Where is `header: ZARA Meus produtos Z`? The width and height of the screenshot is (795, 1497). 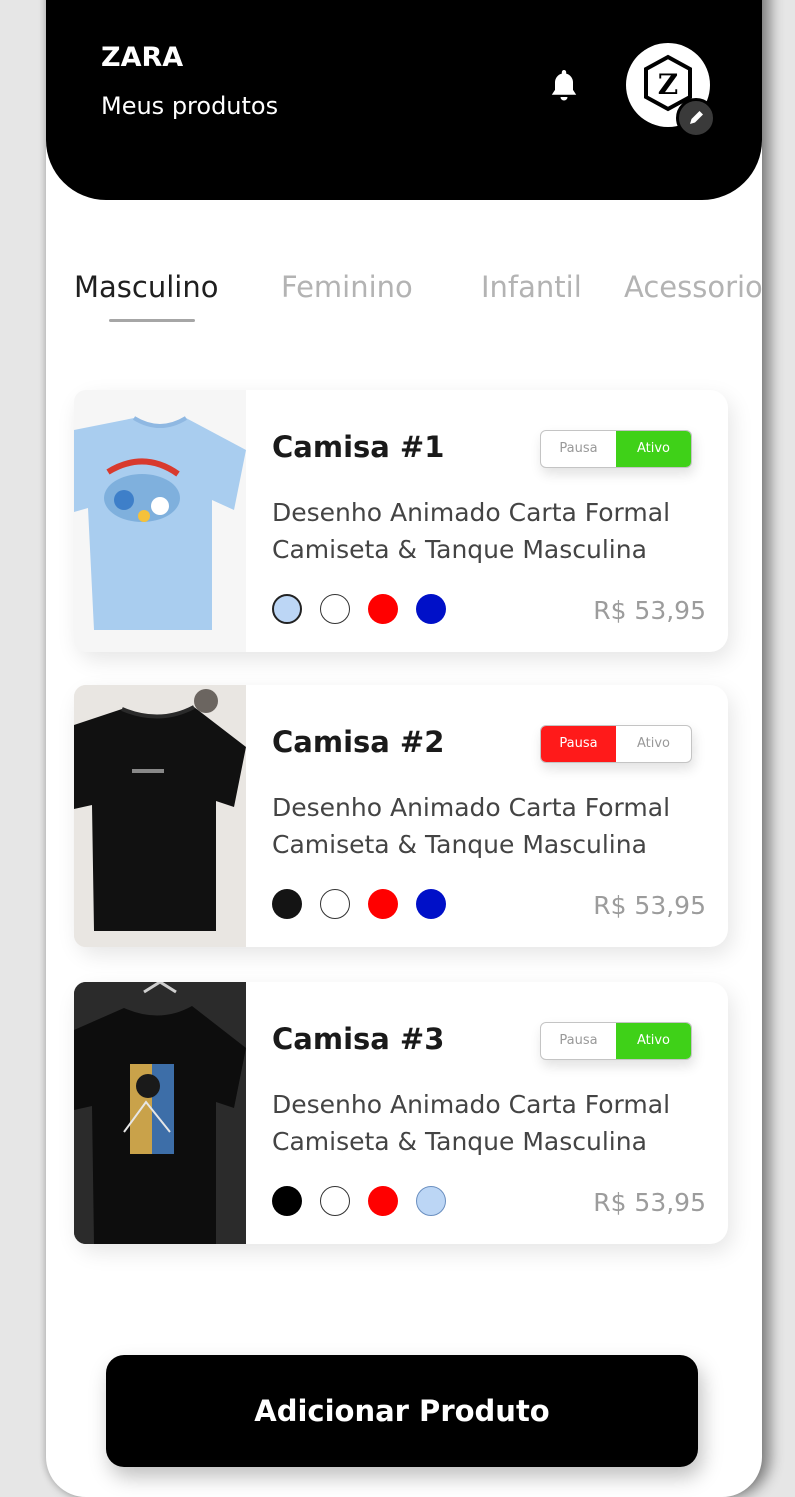
header: ZARA Meus produtos Z is located at coordinates (404, 100).